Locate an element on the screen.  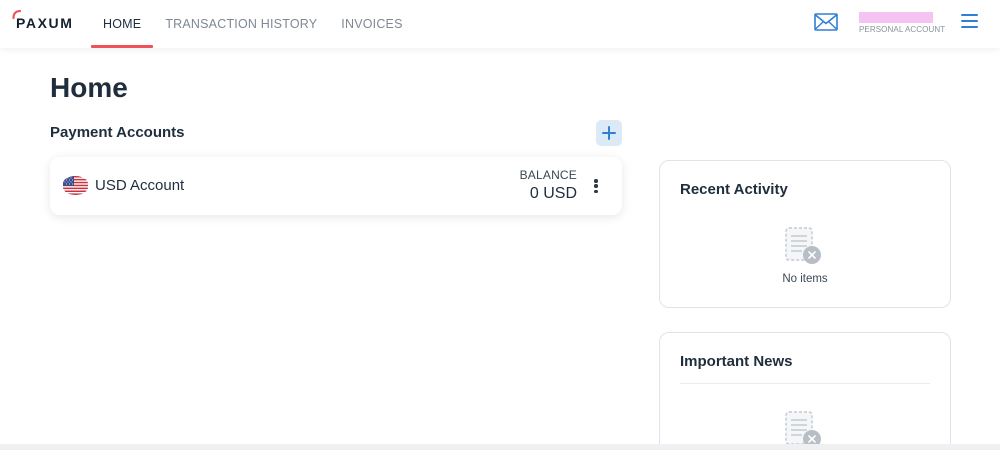
important-news-title: Important News is located at coordinates (736, 361).